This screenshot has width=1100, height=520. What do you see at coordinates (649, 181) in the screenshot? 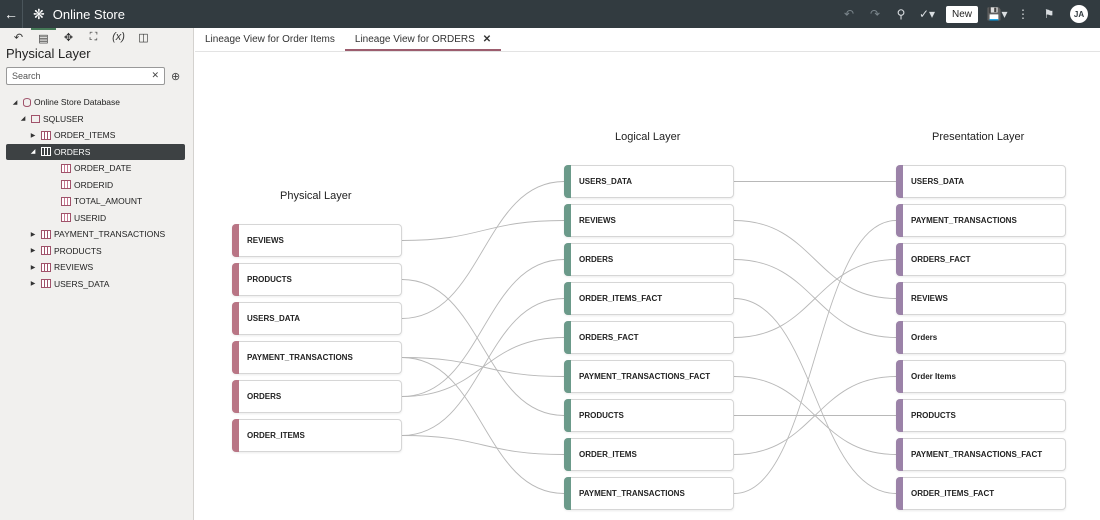
I see `logical-node: USERS_DATA` at bounding box center [649, 181].